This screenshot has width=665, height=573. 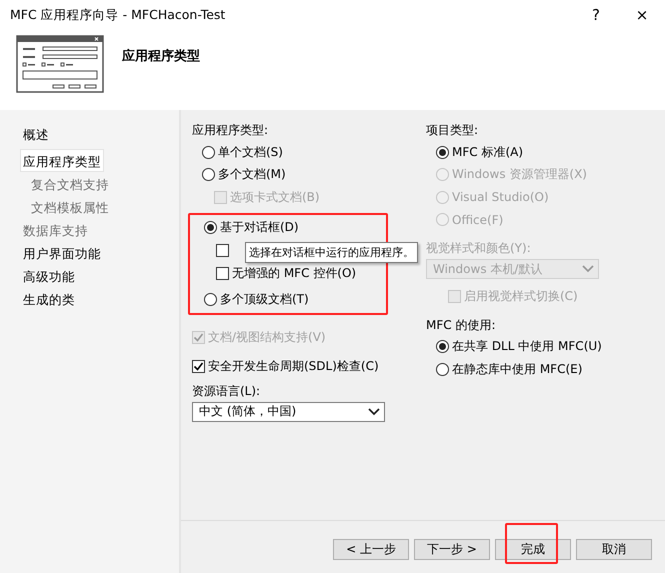 I want to click on help-button: ?, so click(x=596, y=15).